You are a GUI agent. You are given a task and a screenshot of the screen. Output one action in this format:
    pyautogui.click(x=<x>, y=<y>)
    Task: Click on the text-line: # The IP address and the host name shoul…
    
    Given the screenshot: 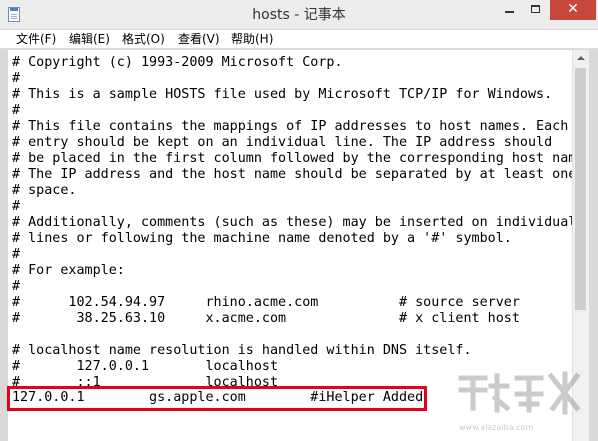 What is the action you would take?
    pyautogui.click(x=292, y=174)
    